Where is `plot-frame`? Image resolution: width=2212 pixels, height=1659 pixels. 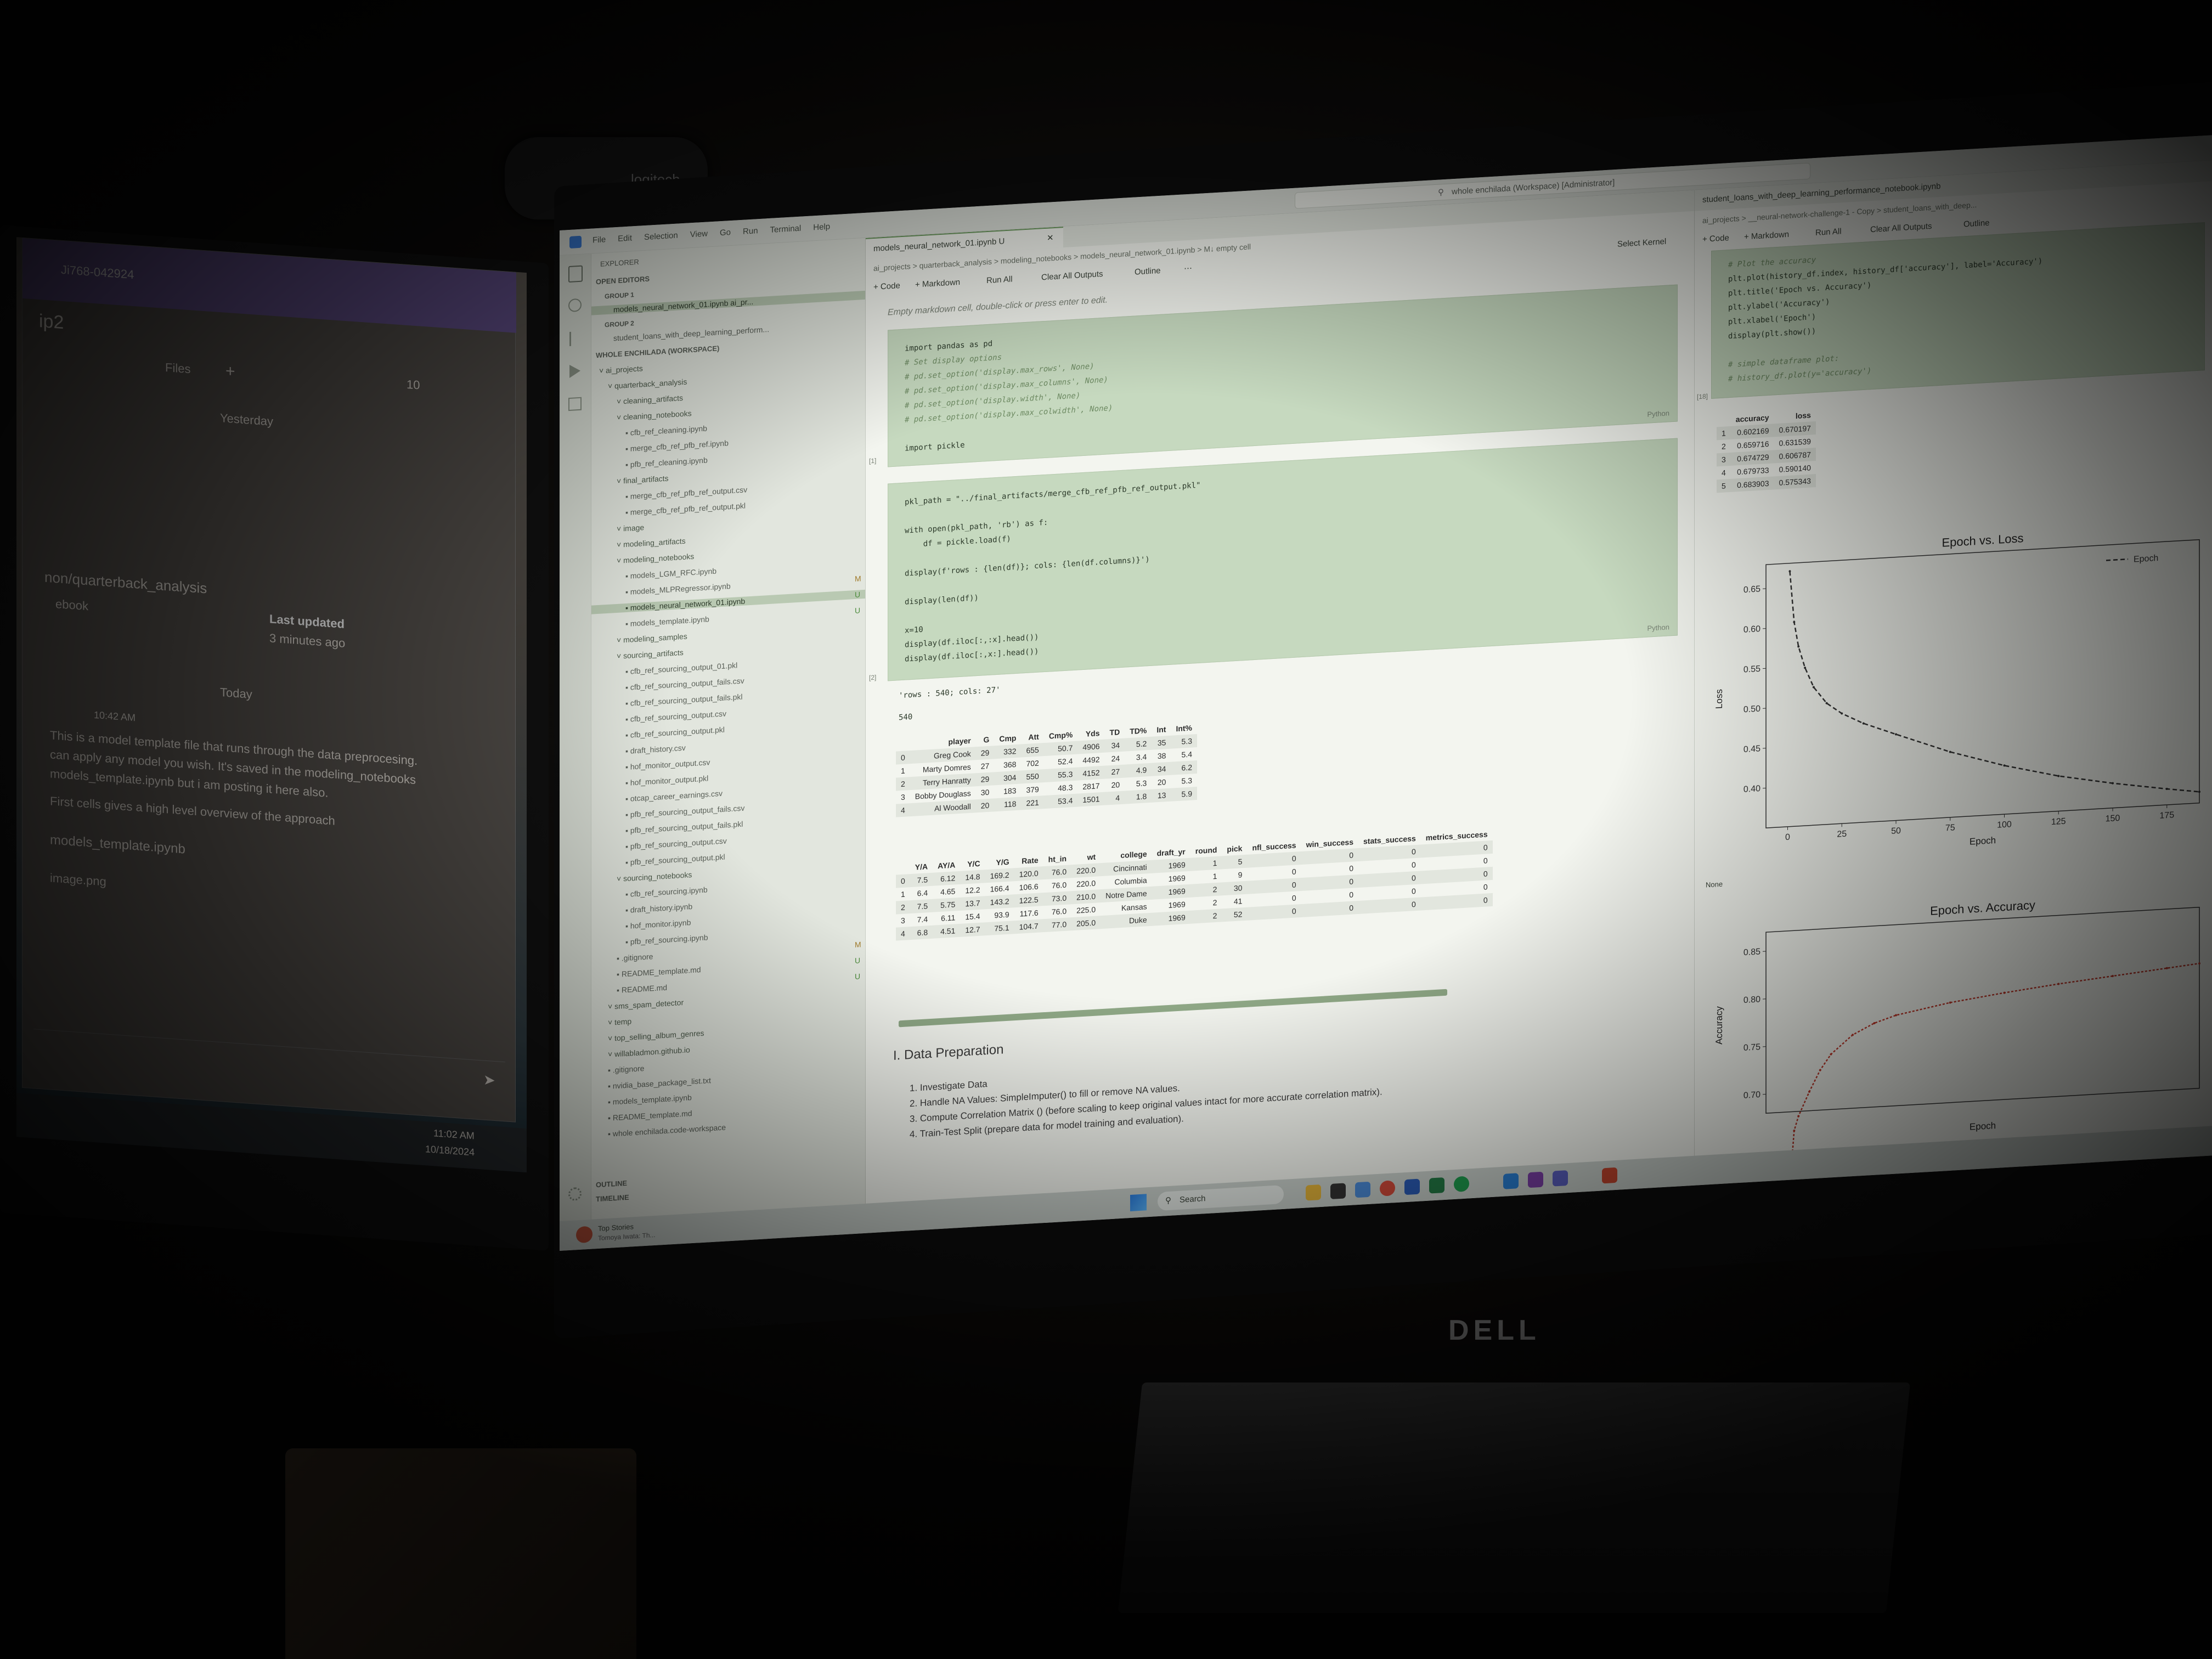 plot-frame is located at coordinates (1982, 684).